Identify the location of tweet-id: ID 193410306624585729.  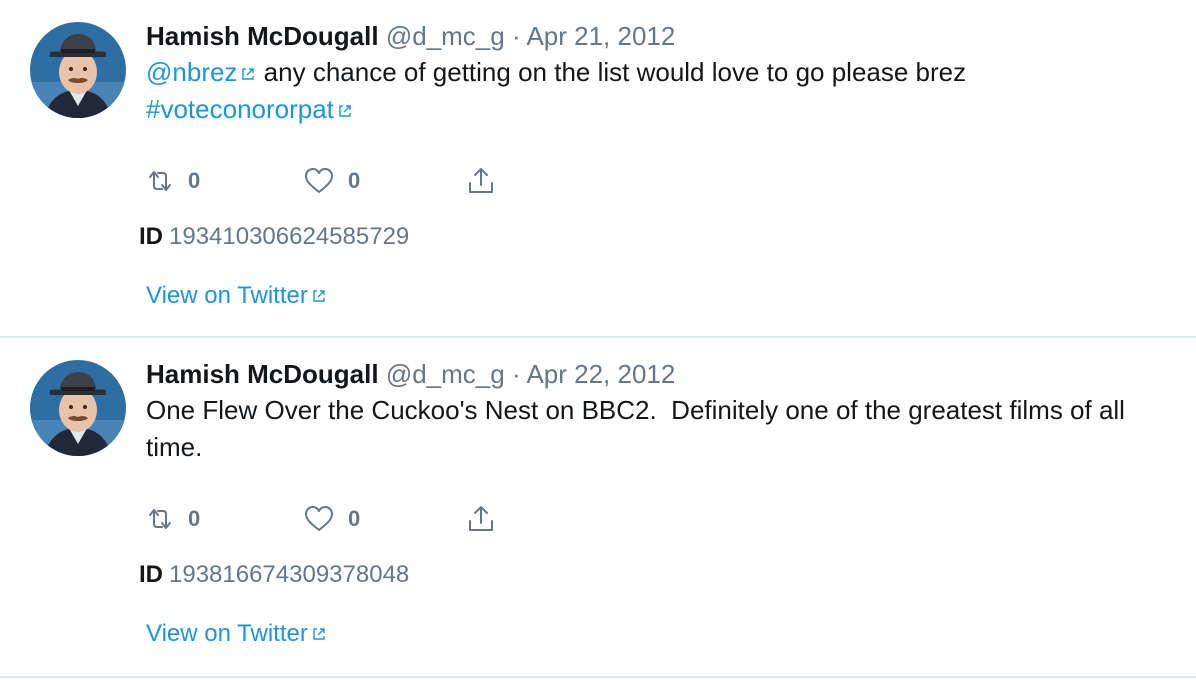
(274, 237).